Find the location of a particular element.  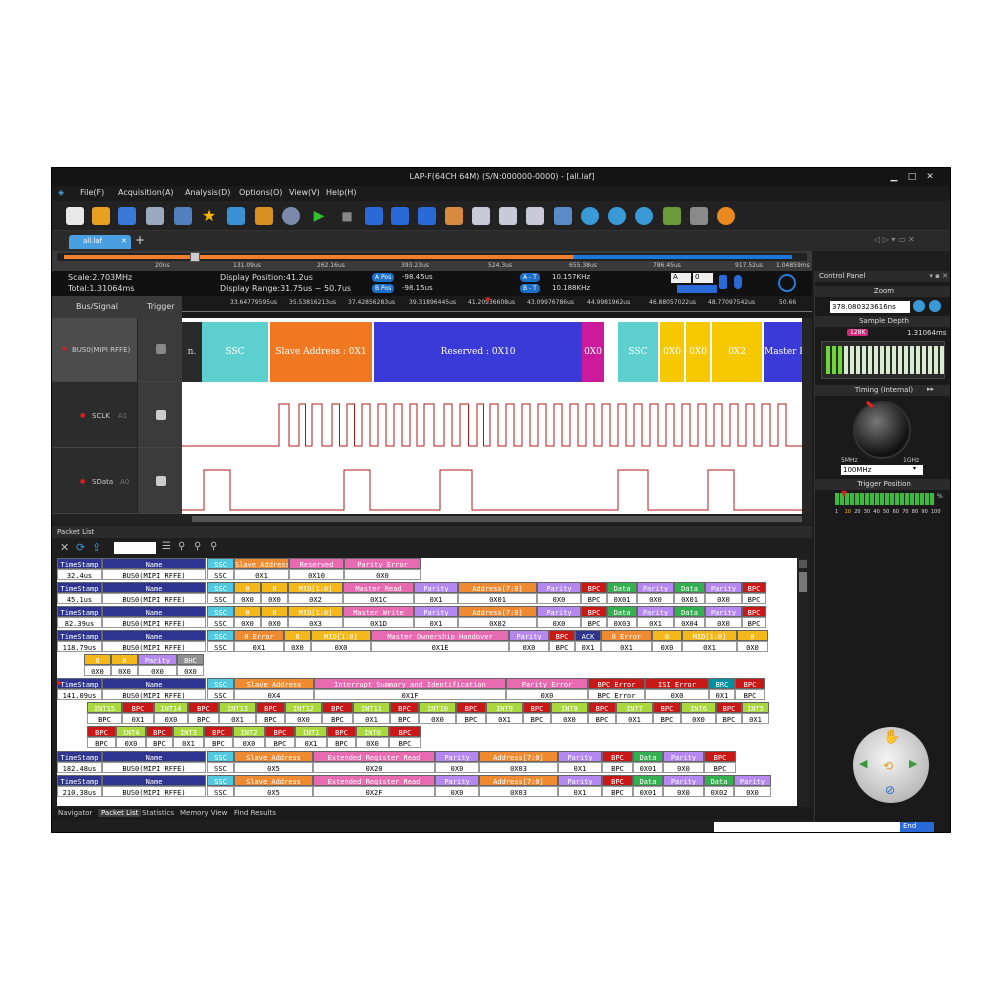

tab-statistics: Statistics is located at coordinates (158, 813).